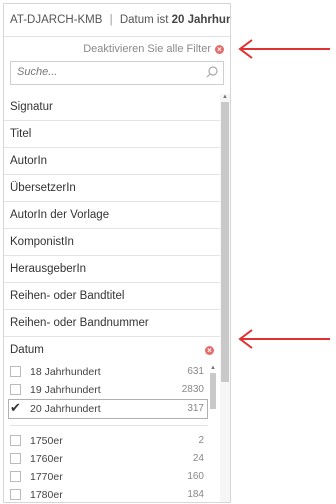  I want to click on facet-label: HerausgeberIn, so click(48, 269).